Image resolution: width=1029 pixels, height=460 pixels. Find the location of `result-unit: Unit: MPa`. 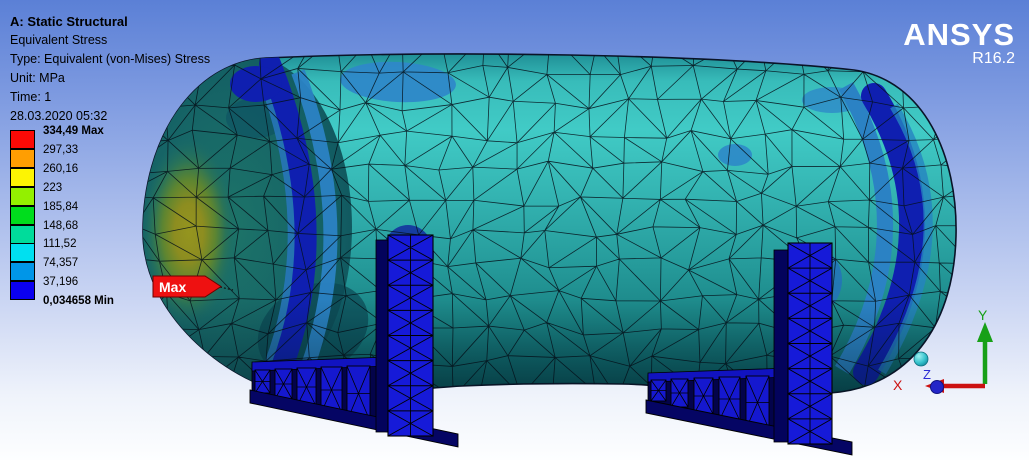

result-unit: Unit: MPa is located at coordinates (37, 78).